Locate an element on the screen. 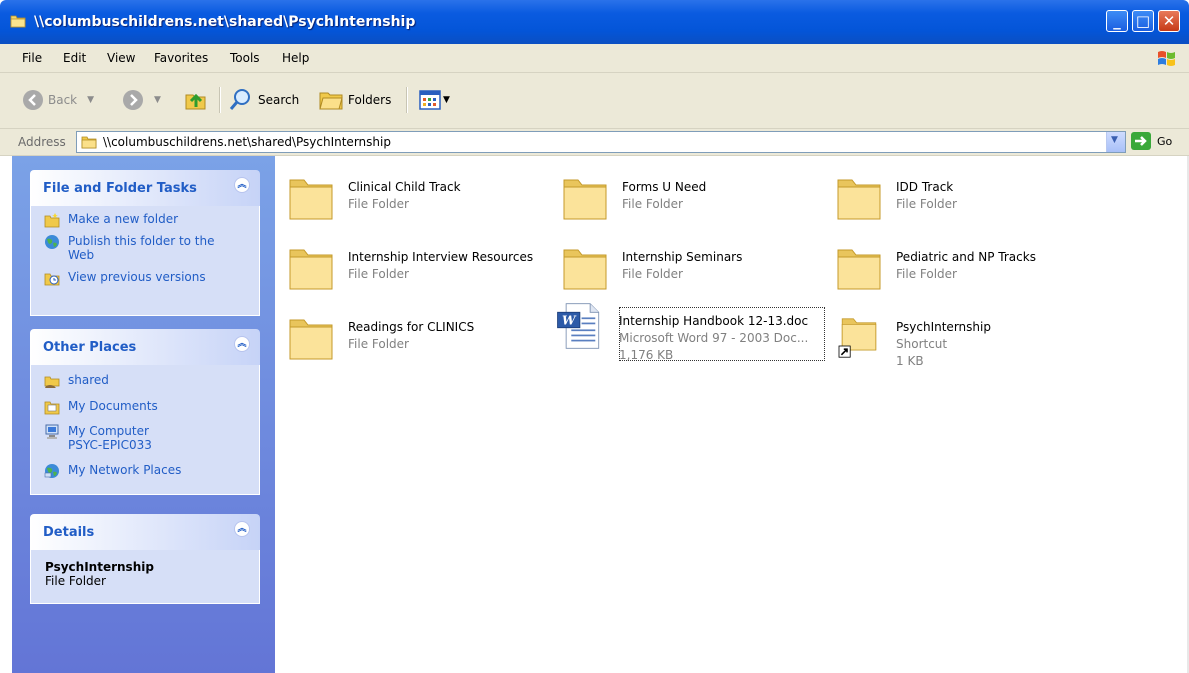  file-item: Clinical Child Track File Folder is located at coordinates (411, 192).